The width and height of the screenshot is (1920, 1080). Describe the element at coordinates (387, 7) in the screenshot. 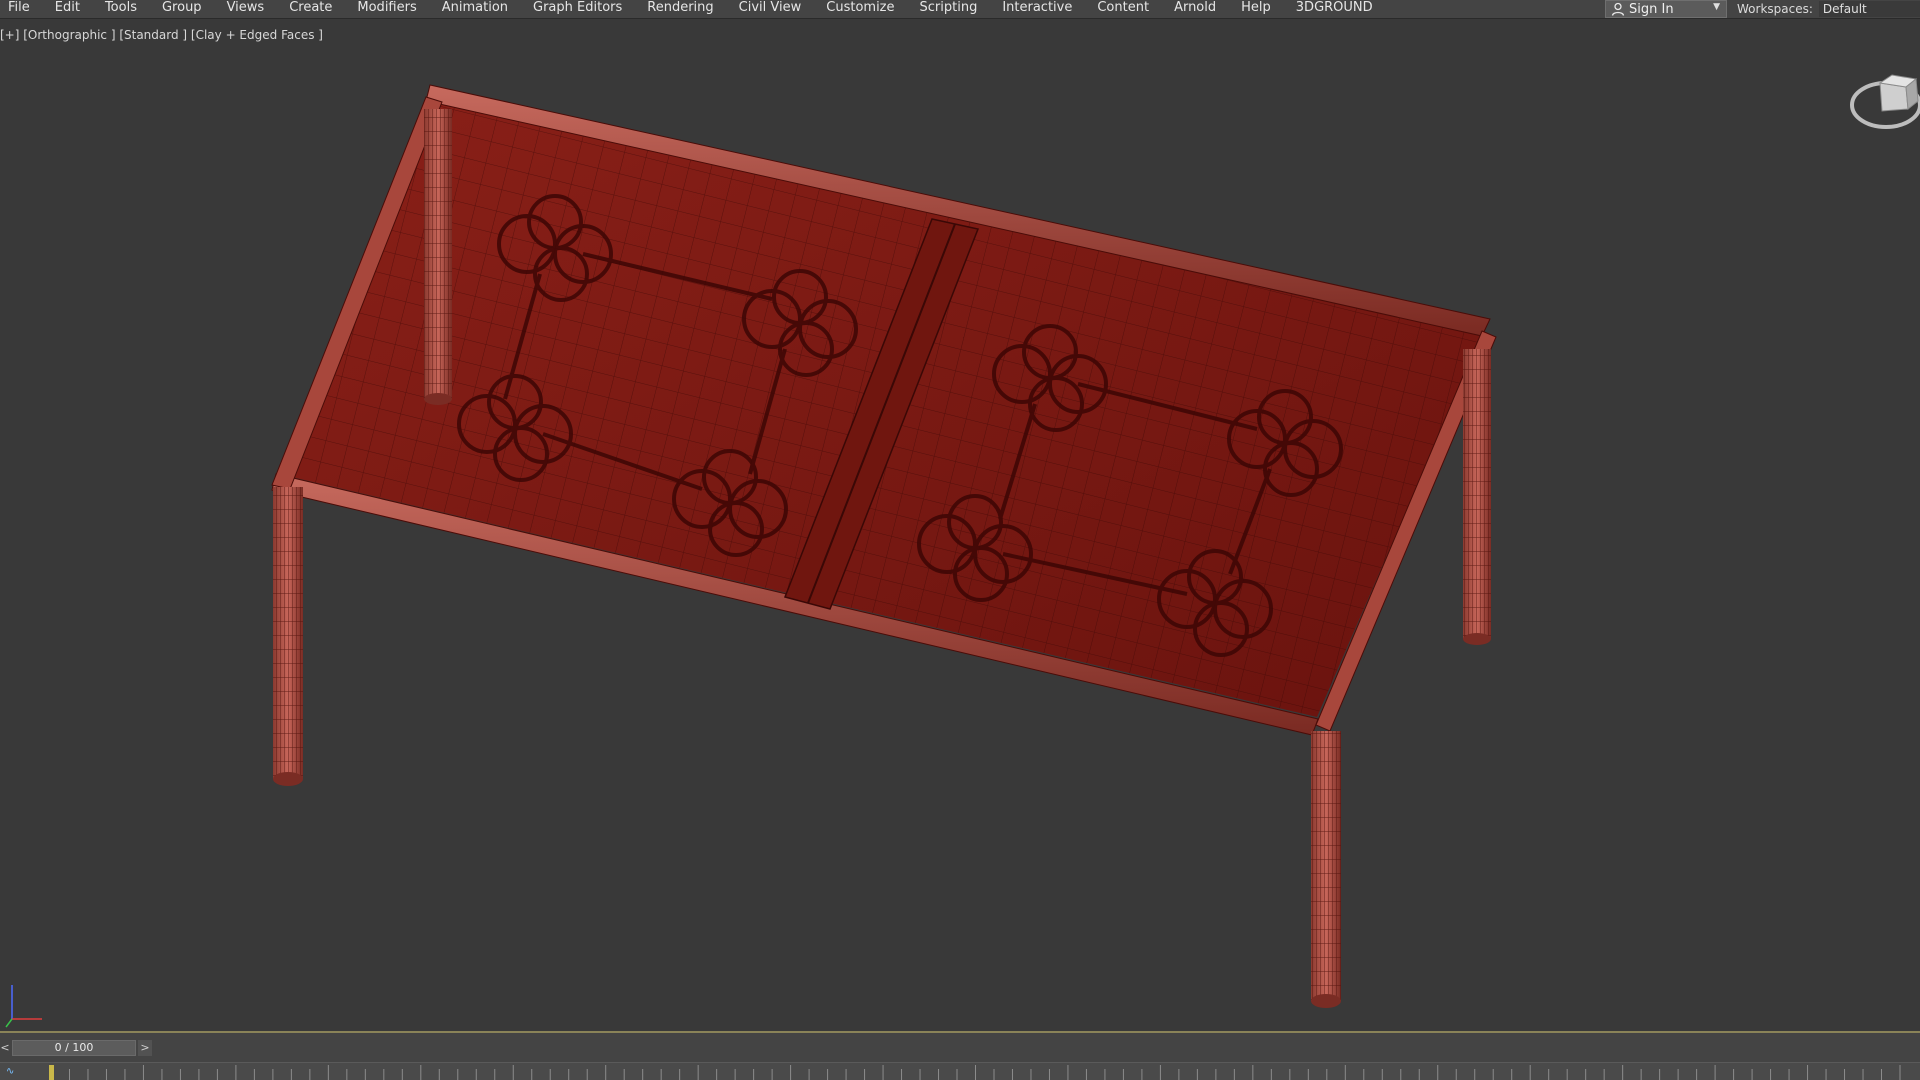

I see `menu-modifiers: Modifiers` at that location.